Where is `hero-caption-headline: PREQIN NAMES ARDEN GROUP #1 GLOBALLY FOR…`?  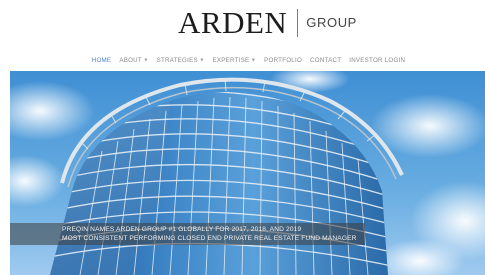
hero-caption-headline: PREQIN NAMES ARDEN GROUP #1 GLOBALLY FOR… is located at coordinates (182, 229).